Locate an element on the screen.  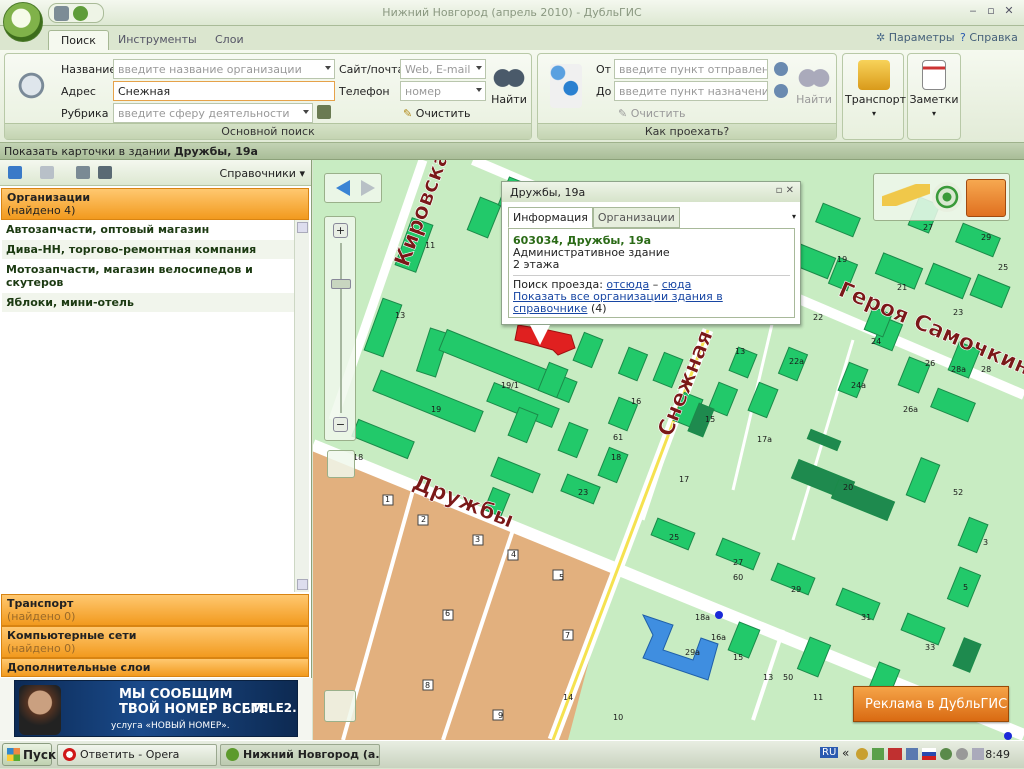
advertise-button: Реклама в ДубльГИС is located at coordinates (931, 704).